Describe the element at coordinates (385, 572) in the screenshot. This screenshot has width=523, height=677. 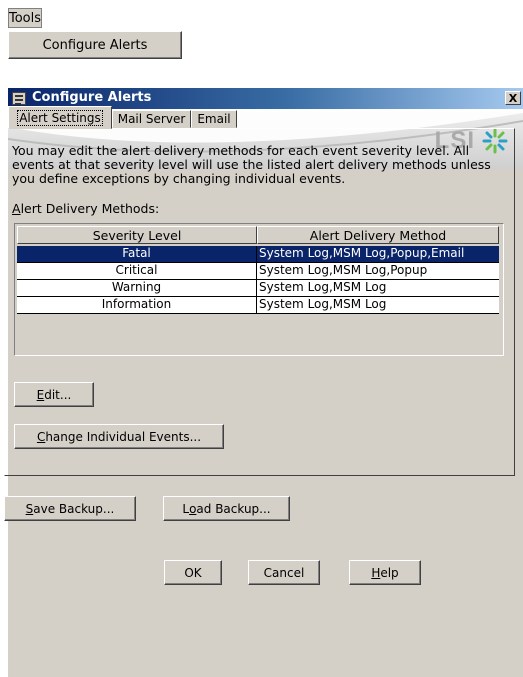
I see `help-button: Help` at that location.